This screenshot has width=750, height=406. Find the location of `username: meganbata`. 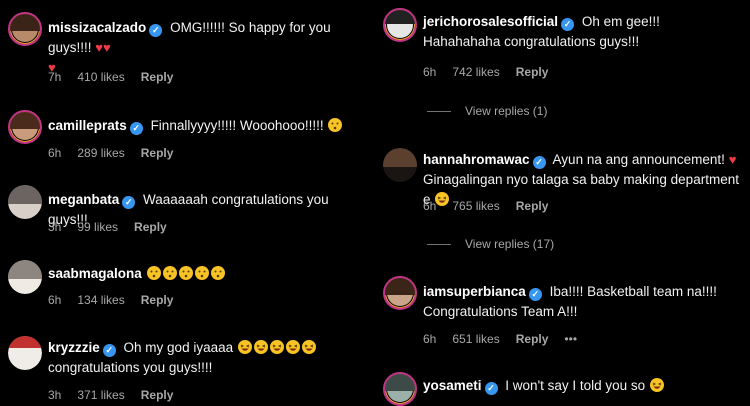

username: meganbata is located at coordinates (83, 199).